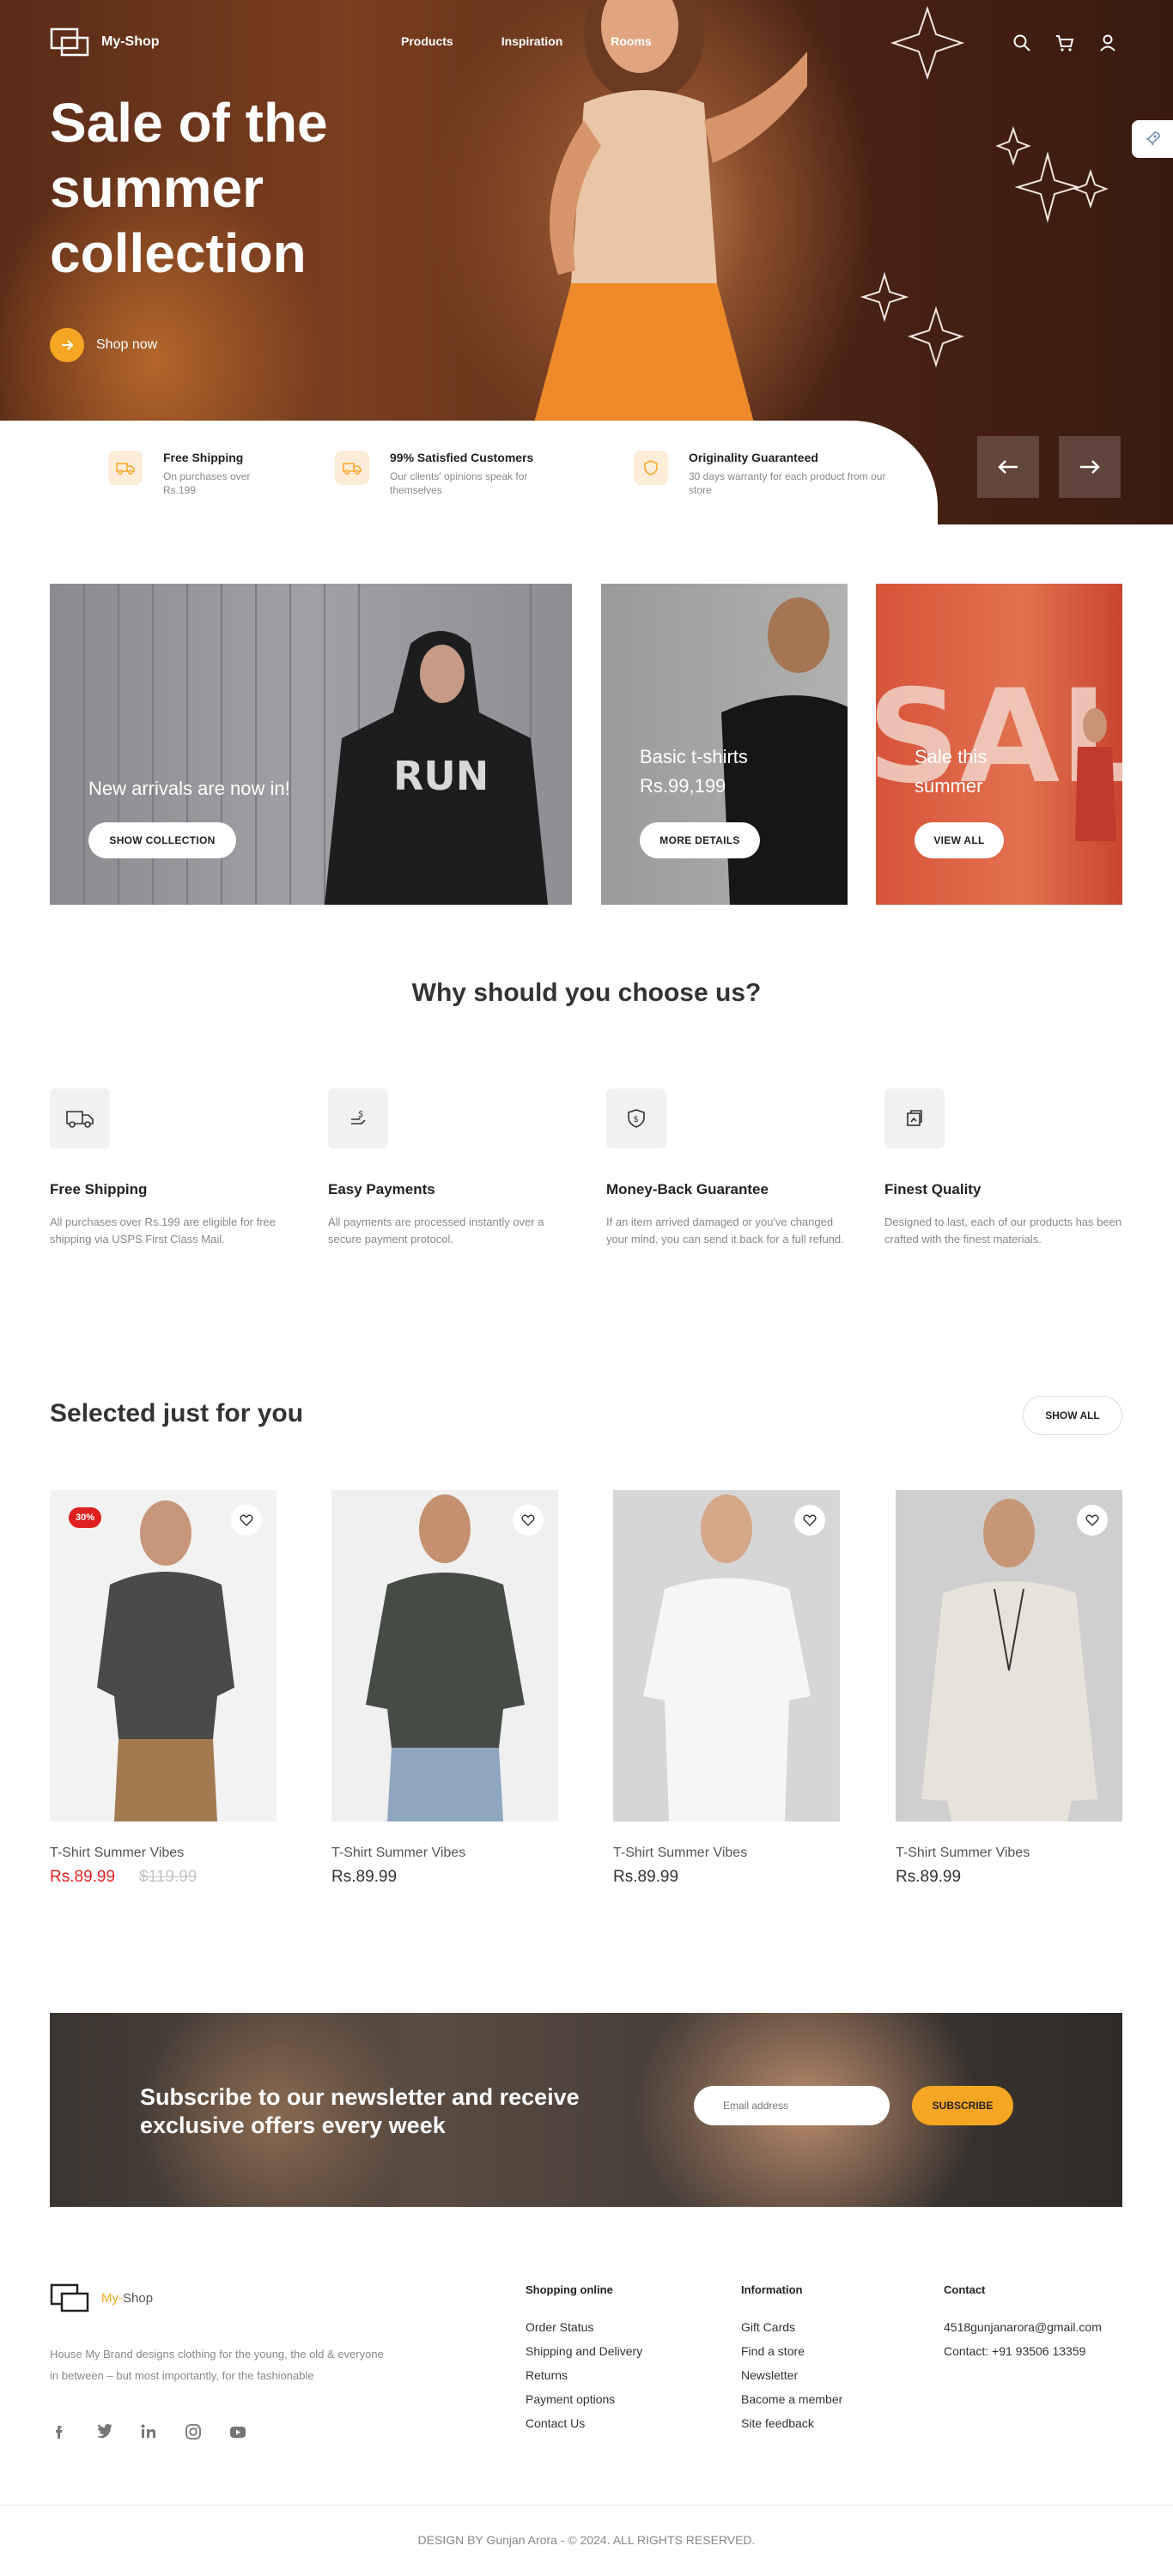 This screenshot has width=1173, height=2576. I want to click on product-image: 30%, so click(163, 1655).